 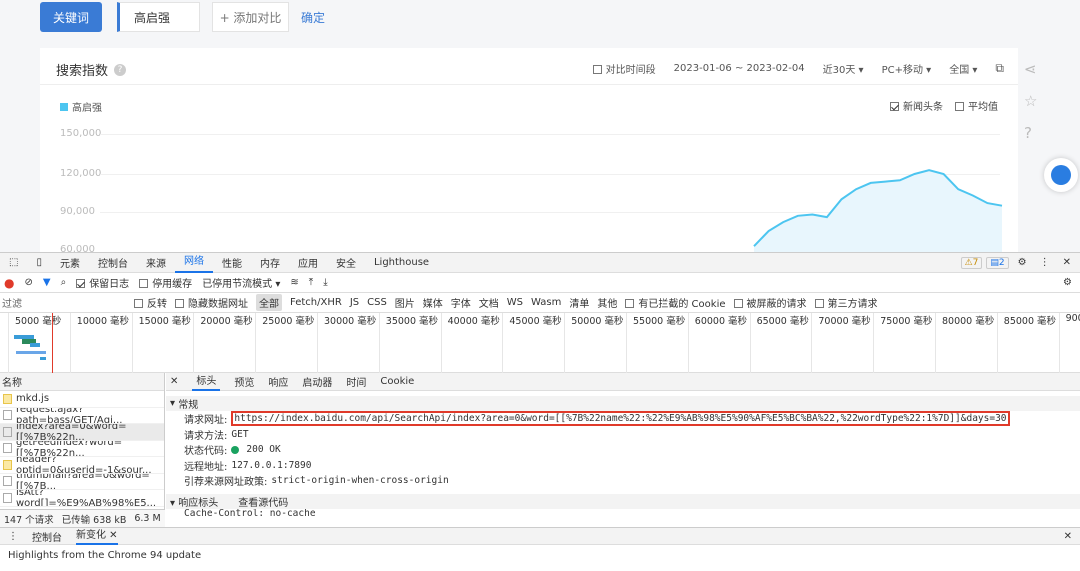 What do you see at coordinates (193, 263) in the screenshot?
I see `tab-network: 网络` at bounding box center [193, 263].